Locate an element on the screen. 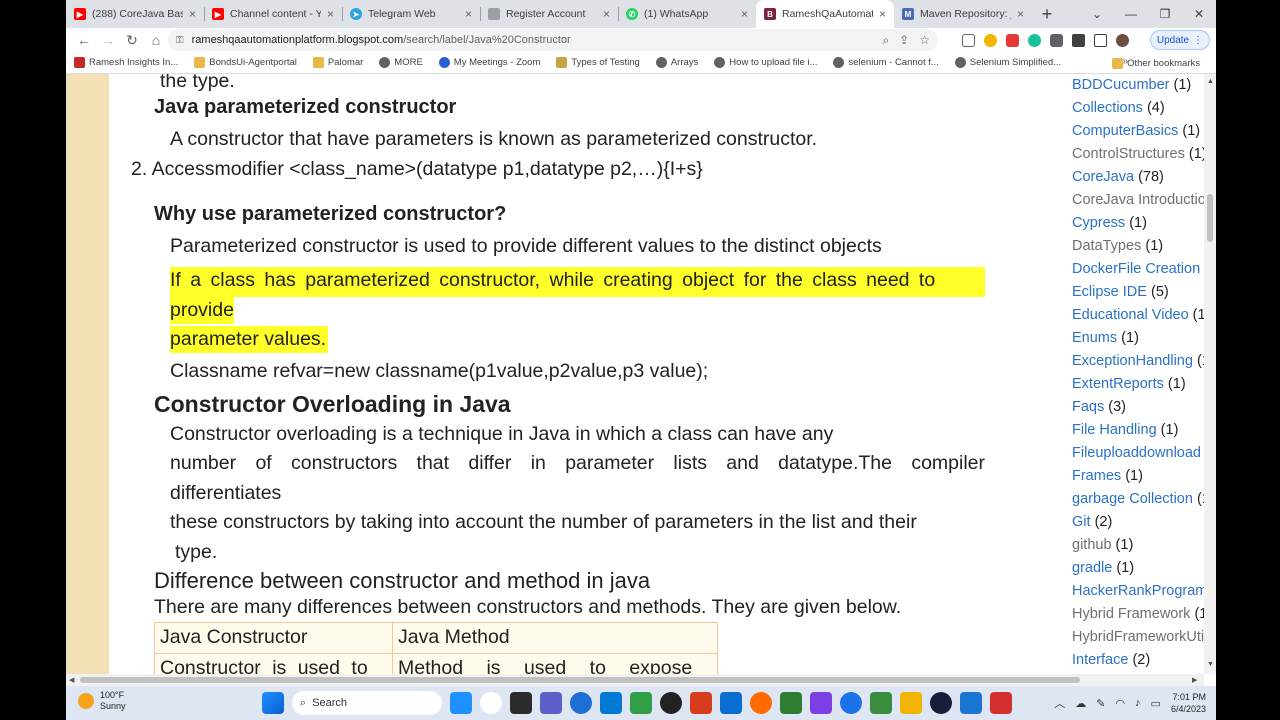 Image resolution: width=1280 pixels, height=720 pixels. tab-search-icon: ⌄ is located at coordinates (1097, 14).